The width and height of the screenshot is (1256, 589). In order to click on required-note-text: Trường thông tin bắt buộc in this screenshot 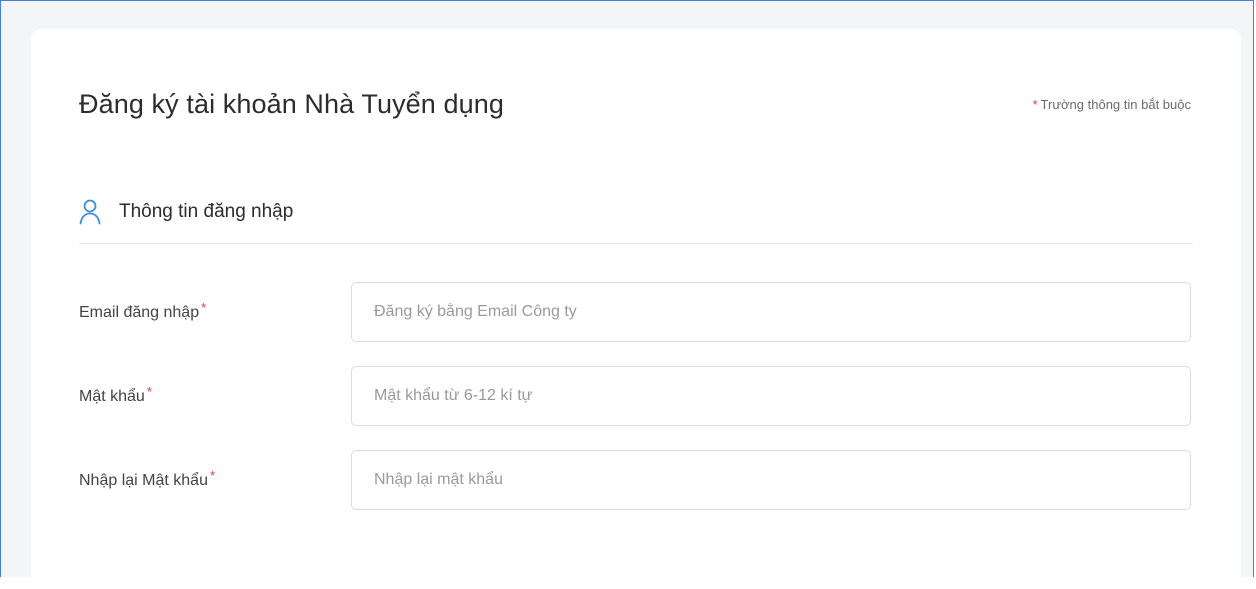, I will do `click(1115, 104)`.